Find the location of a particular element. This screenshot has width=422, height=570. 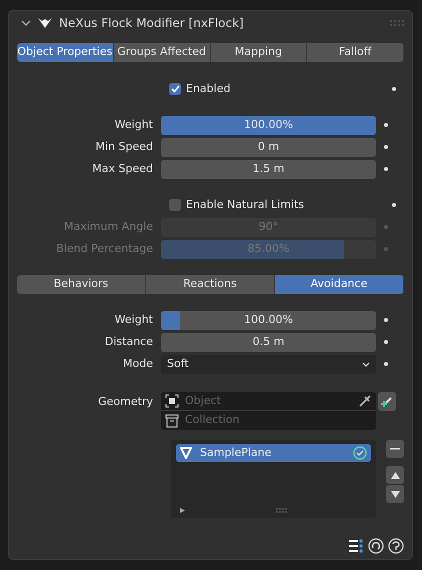

number-field: 0 m is located at coordinates (268, 147).